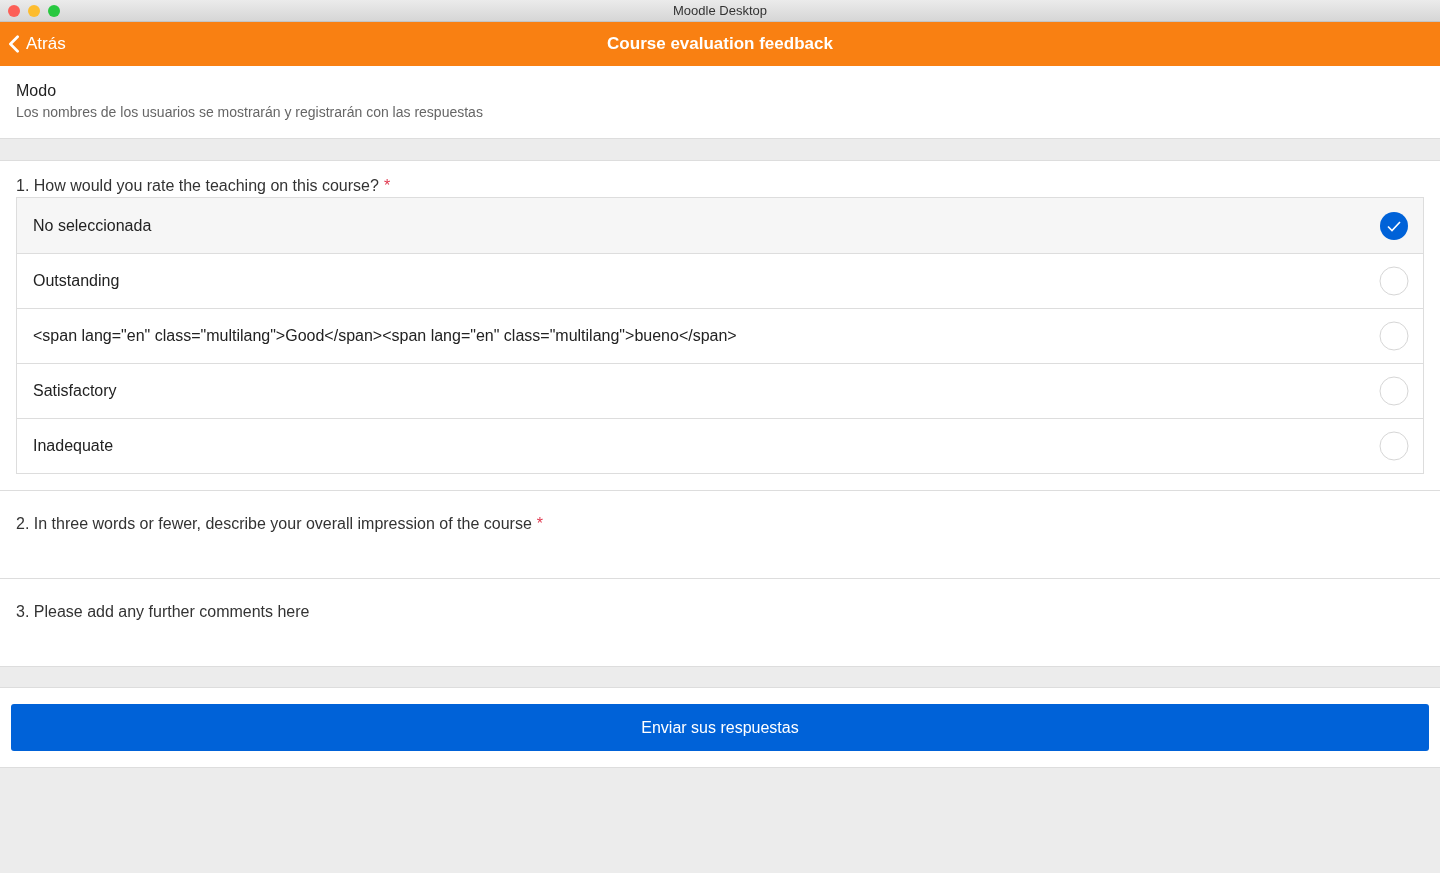  What do you see at coordinates (274, 524) in the screenshot?
I see `question-label: 2. In three words or fewer, describe your overall impression of the course` at bounding box center [274, 524].